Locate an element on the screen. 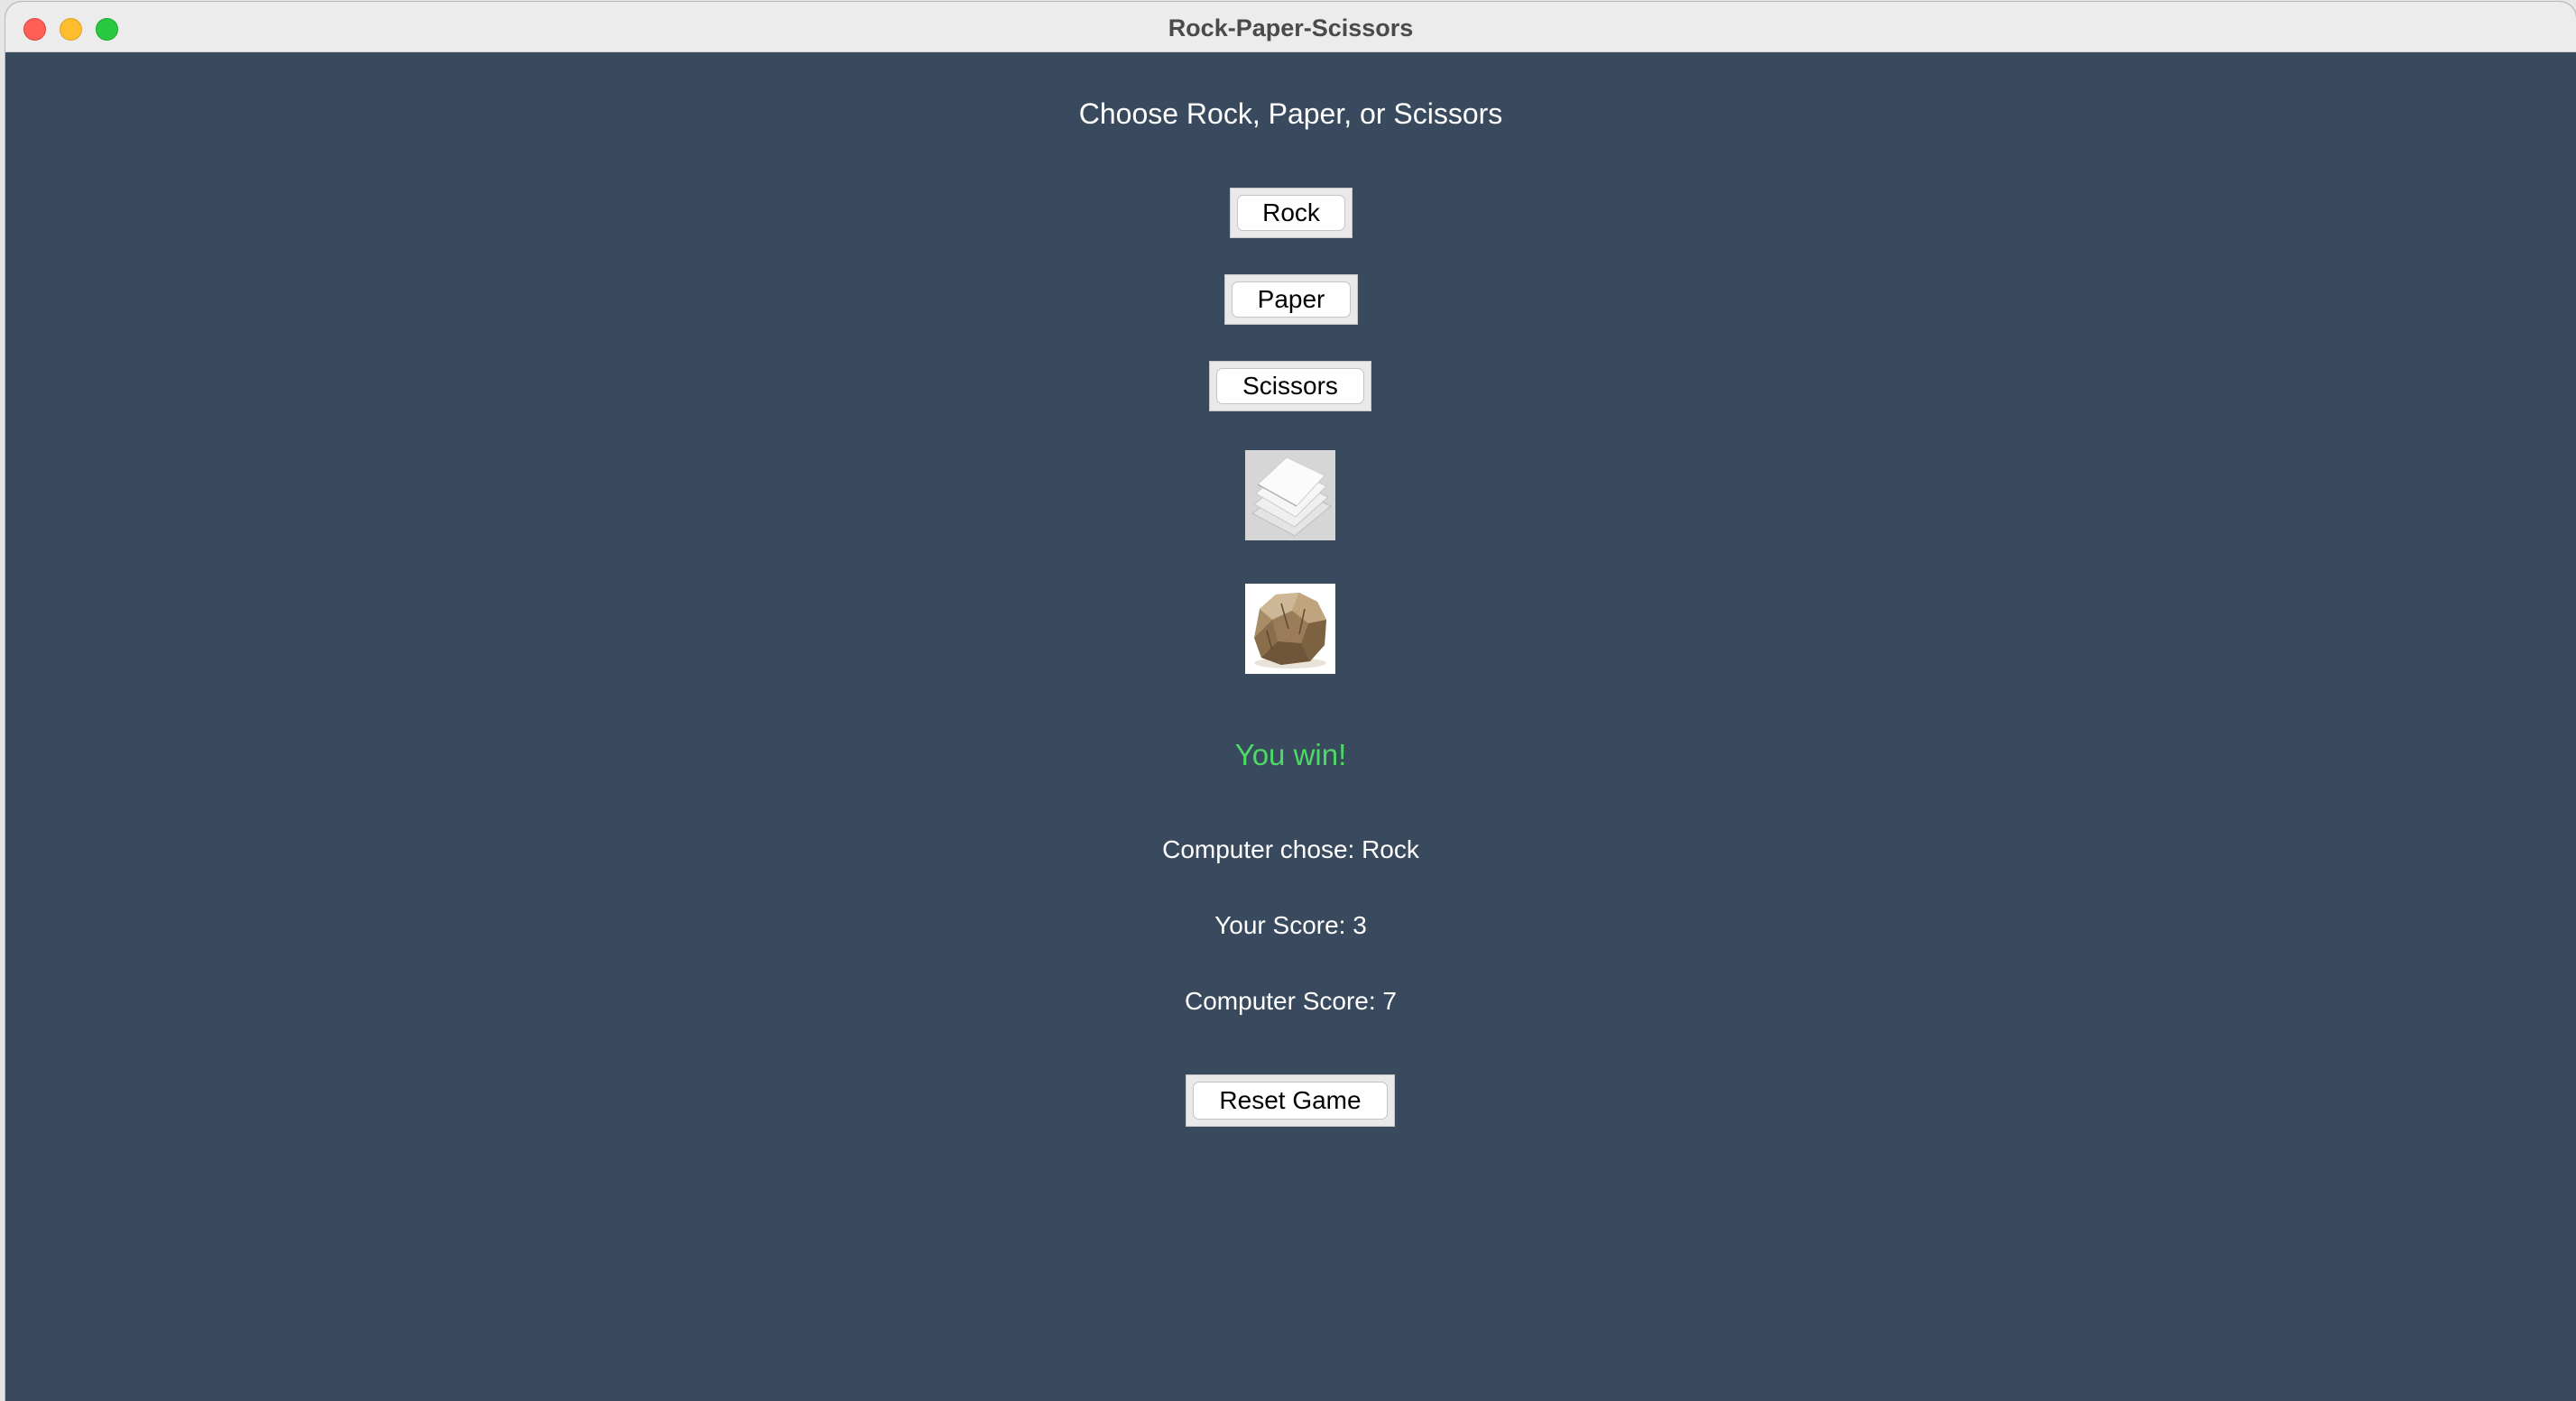 Image resolution: width=2576 pixels, height=1401 pixels. scissors-button-frame: Scissors is located at coordinates (1290, 386).